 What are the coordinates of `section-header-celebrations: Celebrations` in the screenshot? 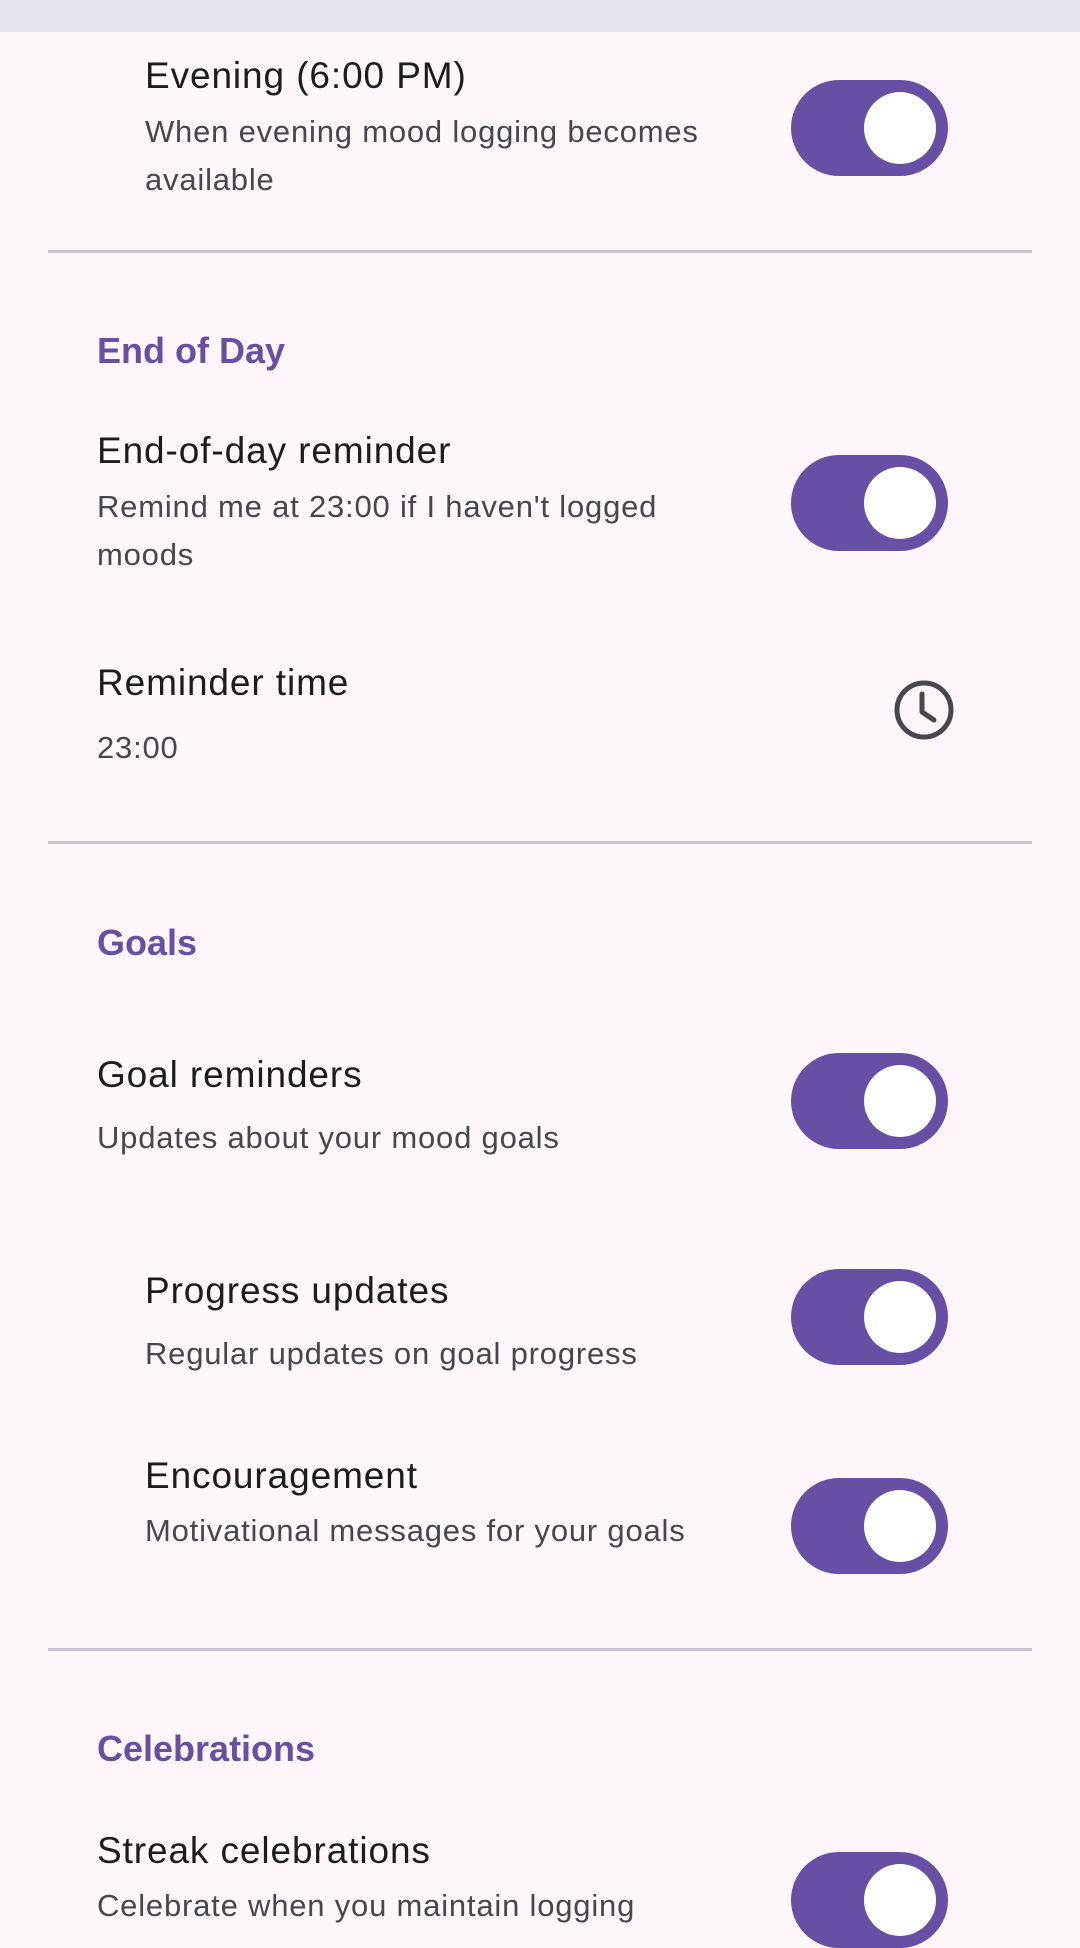 It's located at (206, 1748).